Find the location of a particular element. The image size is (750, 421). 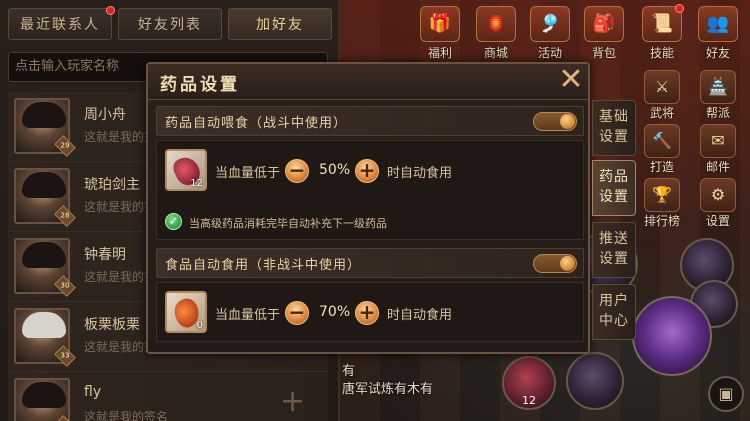

tab-friend-list-label: 好友列表 is located at coordinates (170, 25).